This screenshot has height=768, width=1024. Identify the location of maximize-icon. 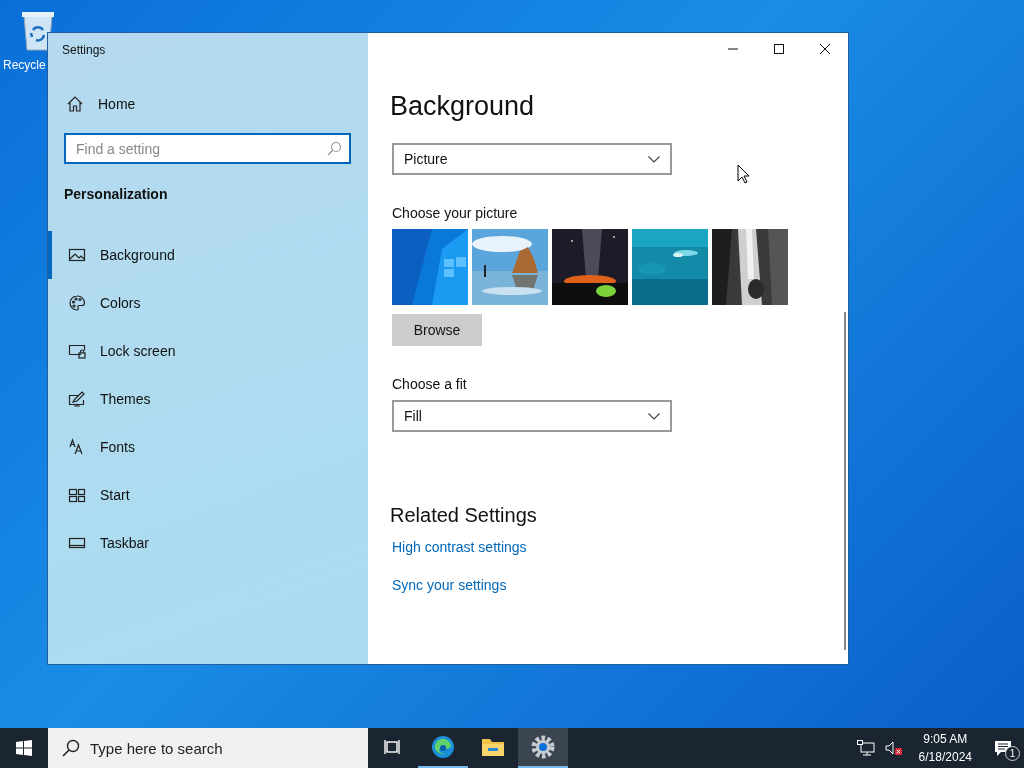
(779, 49).